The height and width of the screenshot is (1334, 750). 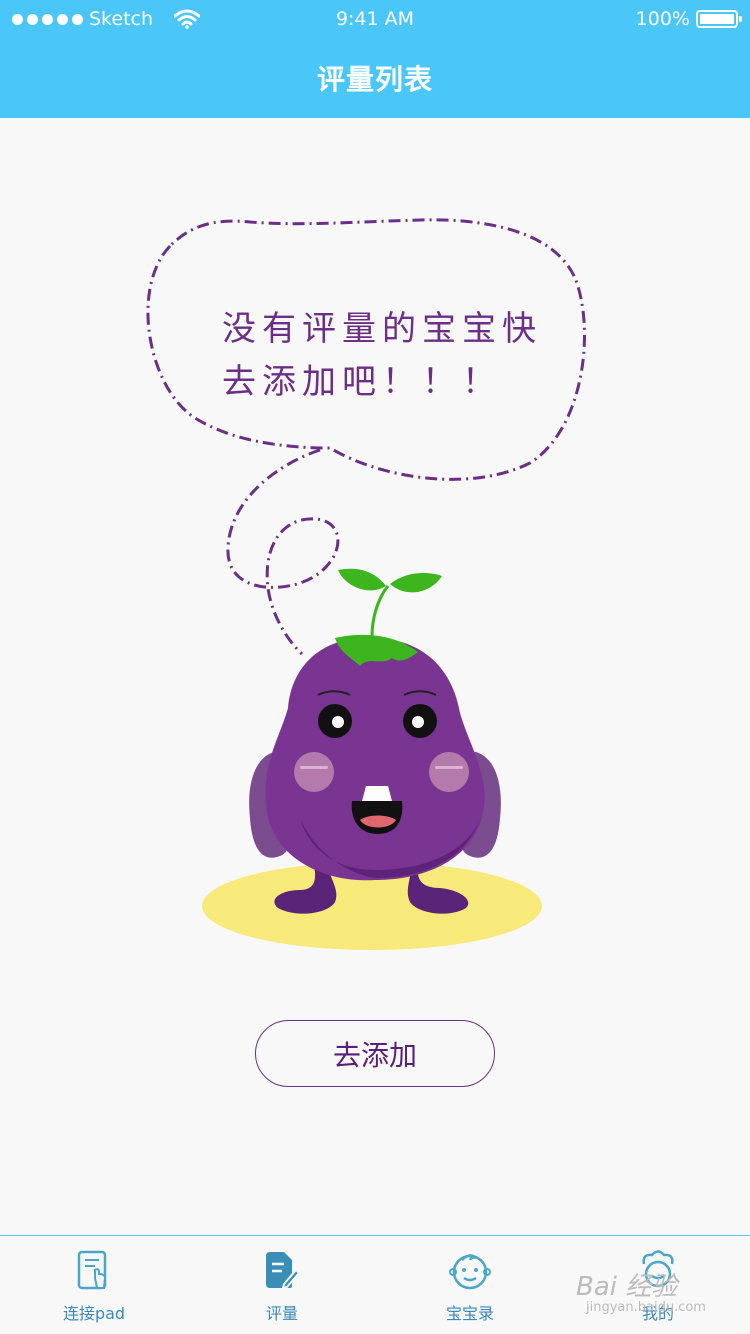 I want to click on status-bar: Sketch 9:41 AM 100%, so click(x=375, y=20).